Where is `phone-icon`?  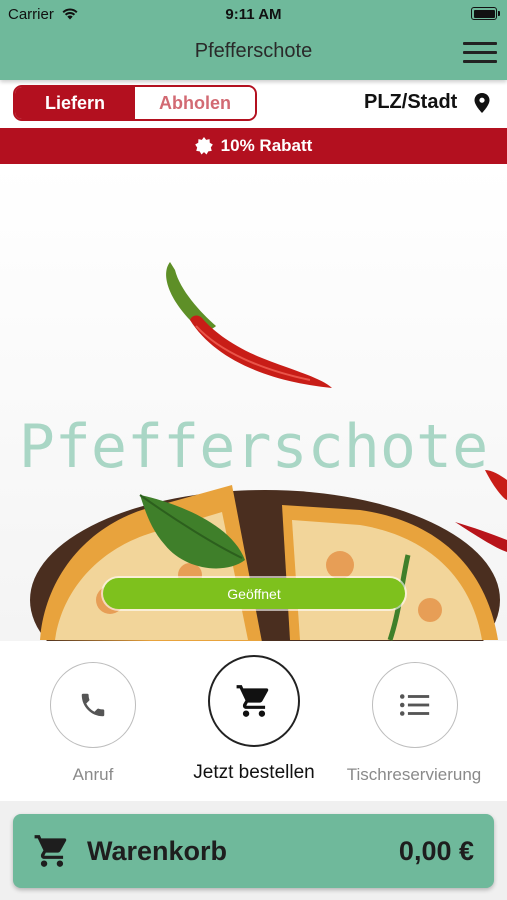 phone-icon is located at coordinates (93, 705).